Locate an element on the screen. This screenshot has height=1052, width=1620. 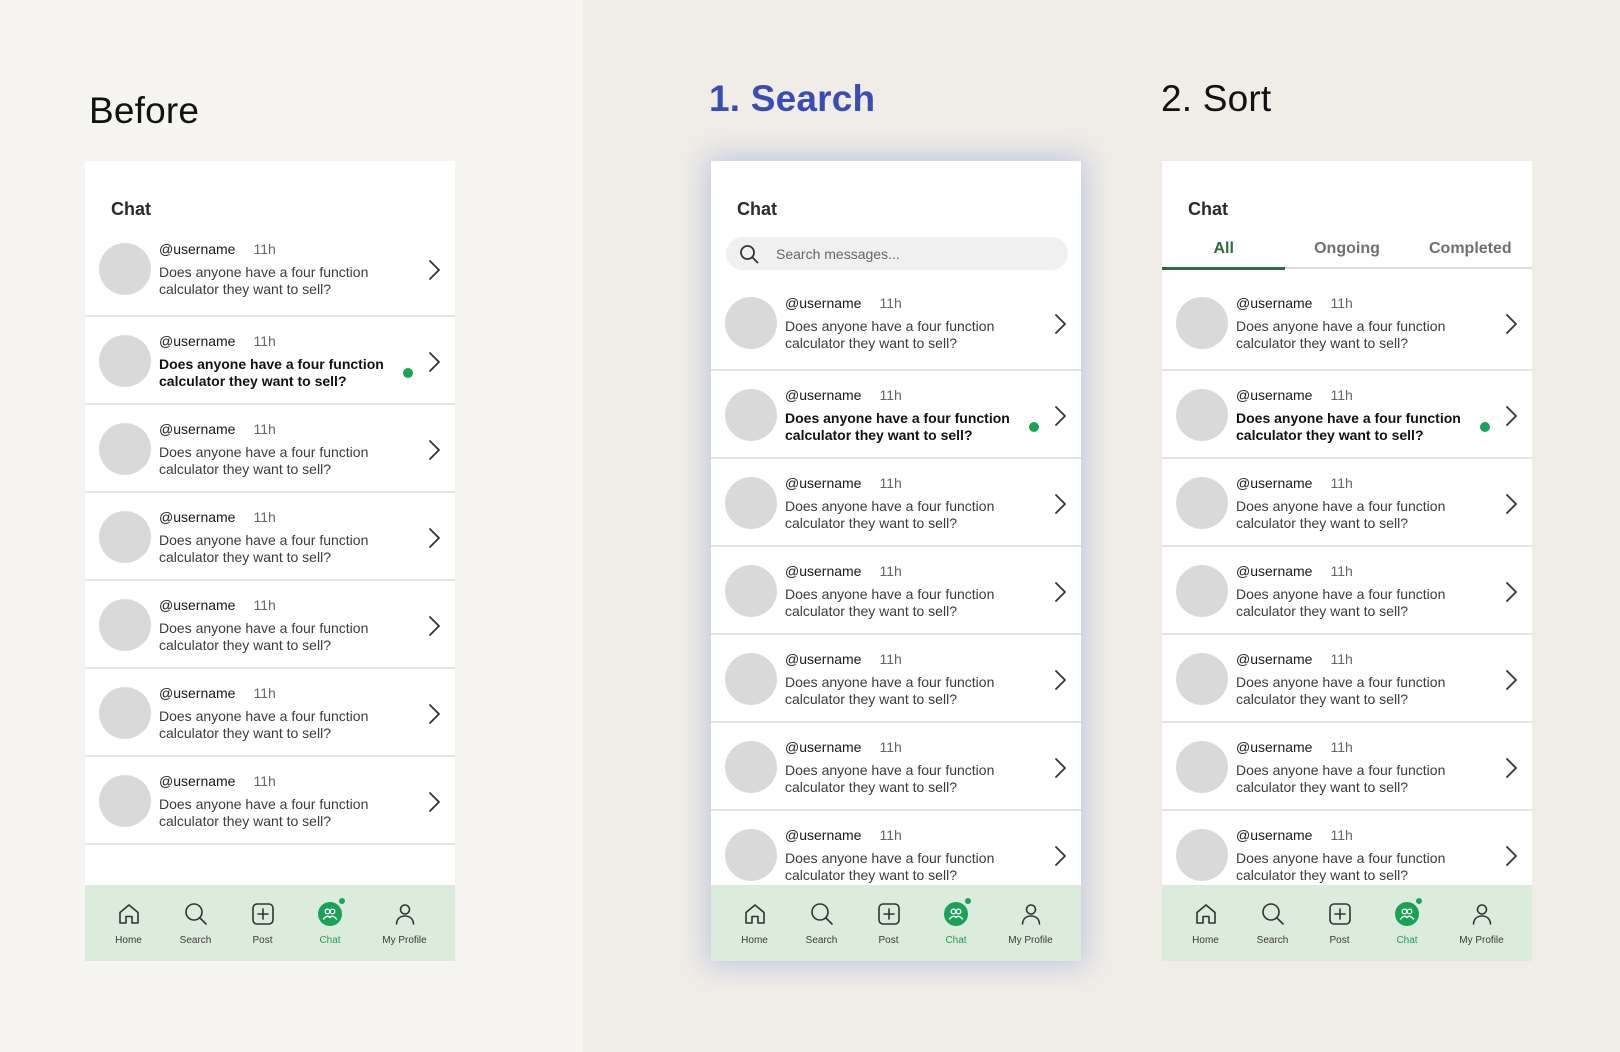
nav-label: Chat is located at coordinates (330, 940).